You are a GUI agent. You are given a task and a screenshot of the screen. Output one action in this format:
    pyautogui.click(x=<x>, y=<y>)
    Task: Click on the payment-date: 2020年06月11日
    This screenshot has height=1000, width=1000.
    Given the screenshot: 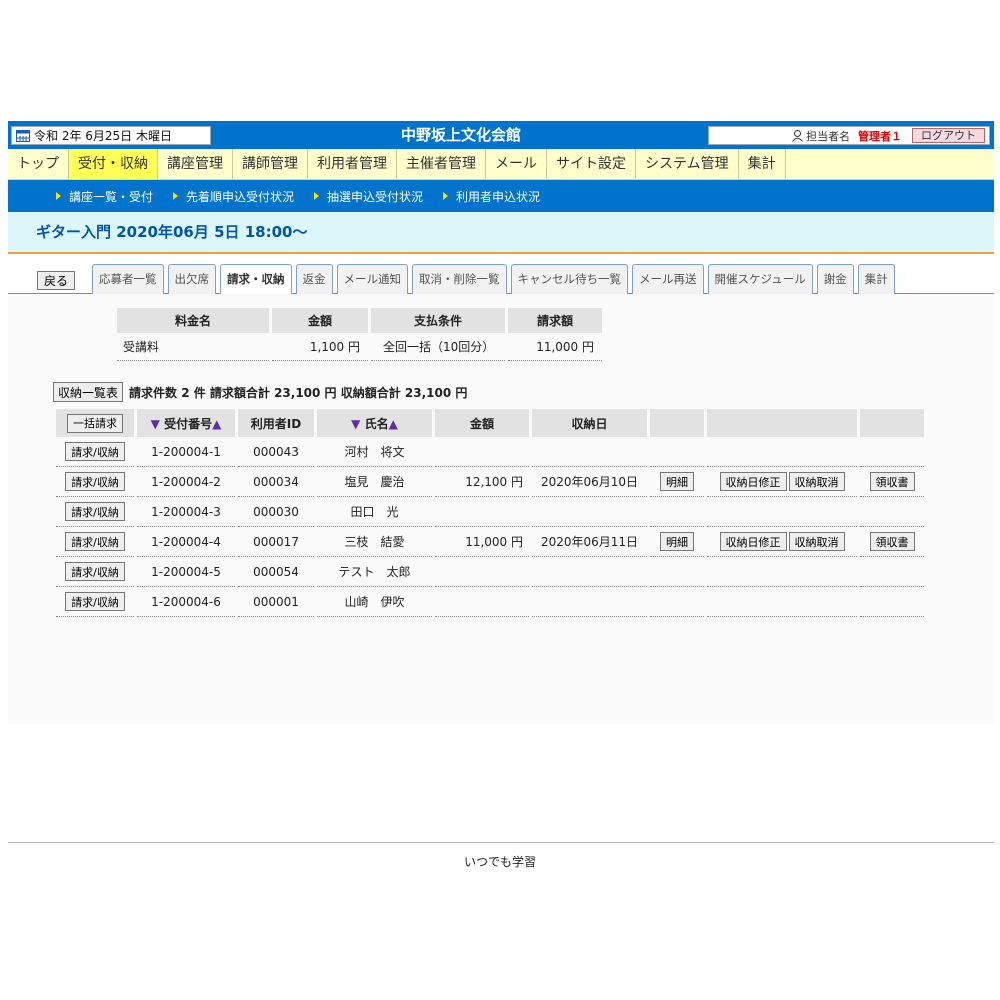 What is the action you would take?
    pyautogui.click(x=589, y=542)
    